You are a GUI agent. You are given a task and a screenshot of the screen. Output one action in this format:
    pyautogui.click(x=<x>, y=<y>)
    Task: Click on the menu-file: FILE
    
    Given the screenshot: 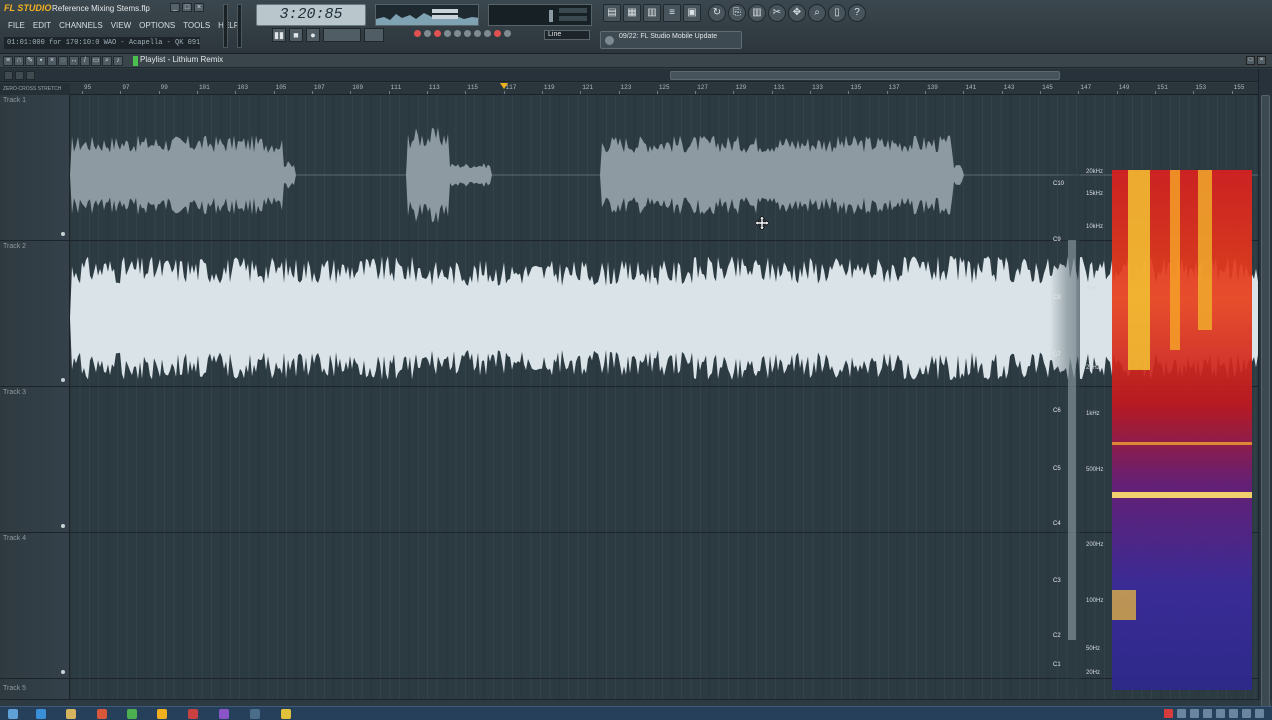 What is the action you would take?
    pyautogui.click(x=16, y=26)
    